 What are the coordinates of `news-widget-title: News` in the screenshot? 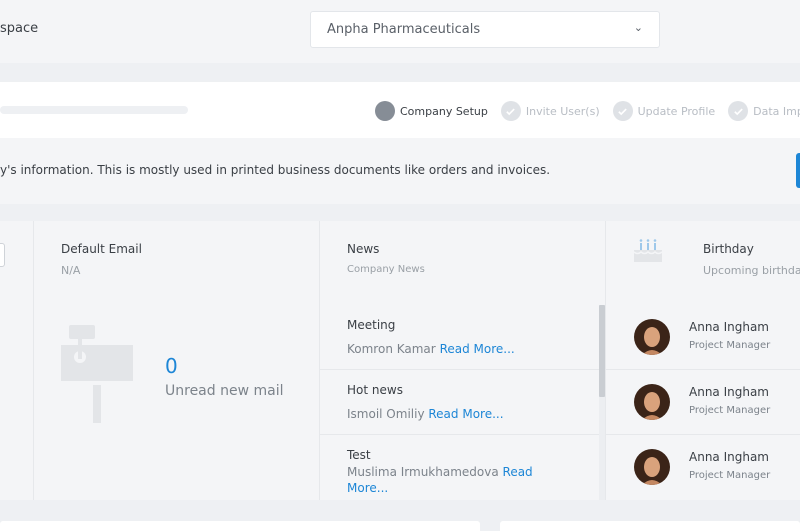 It's located at (363, 249).